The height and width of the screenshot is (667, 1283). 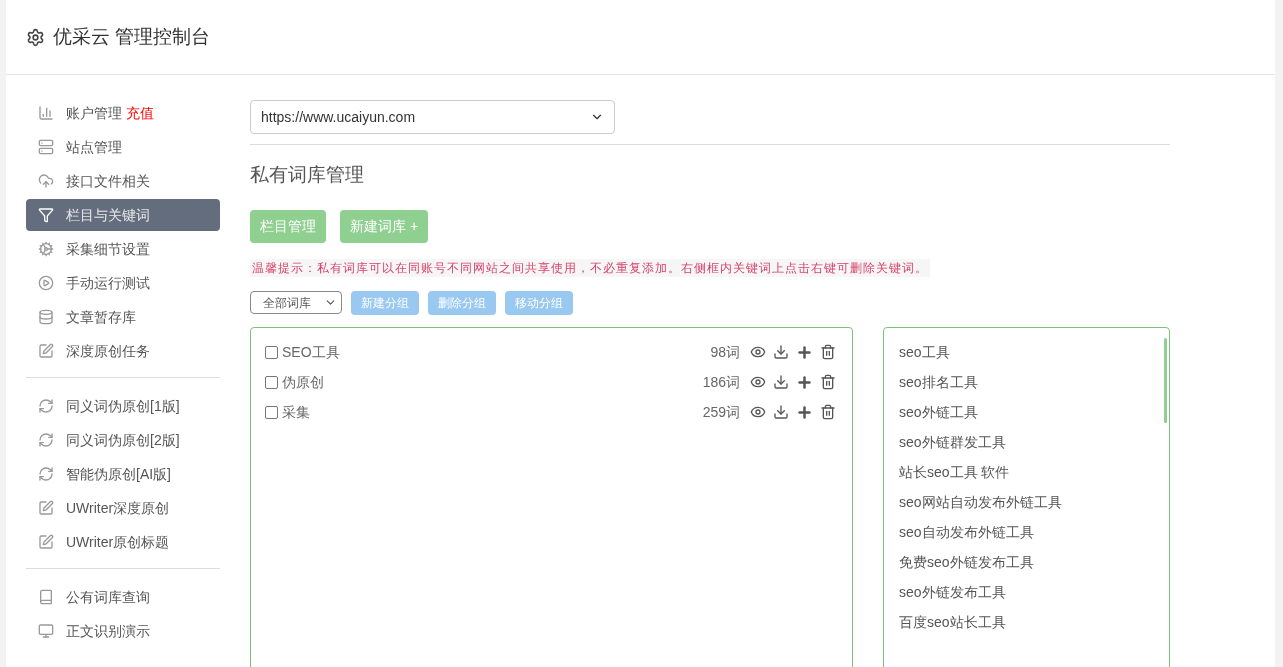 What do you see at coordinates (118, 542) in the screenshot?
I see `sidebar-label: UWriter原创标题` at bounding box center [118, 542].